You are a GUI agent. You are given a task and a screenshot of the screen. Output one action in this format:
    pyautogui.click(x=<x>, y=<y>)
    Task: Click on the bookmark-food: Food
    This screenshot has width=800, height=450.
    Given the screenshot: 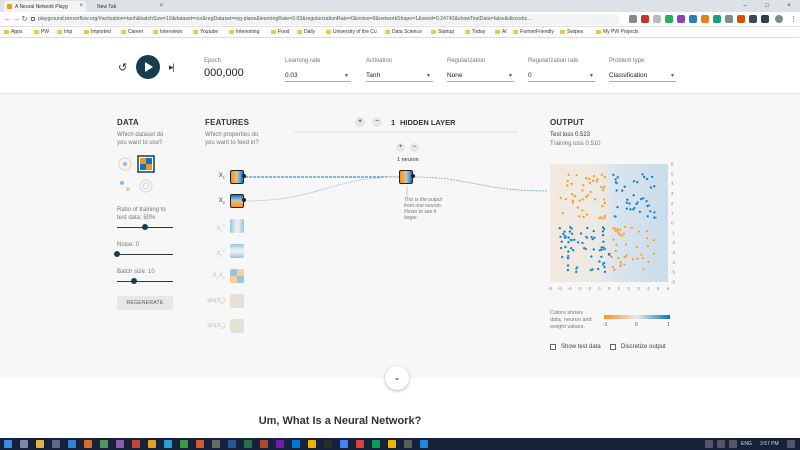 What is the action you would take?
    pyautogui.click(x=280, y=32)
    